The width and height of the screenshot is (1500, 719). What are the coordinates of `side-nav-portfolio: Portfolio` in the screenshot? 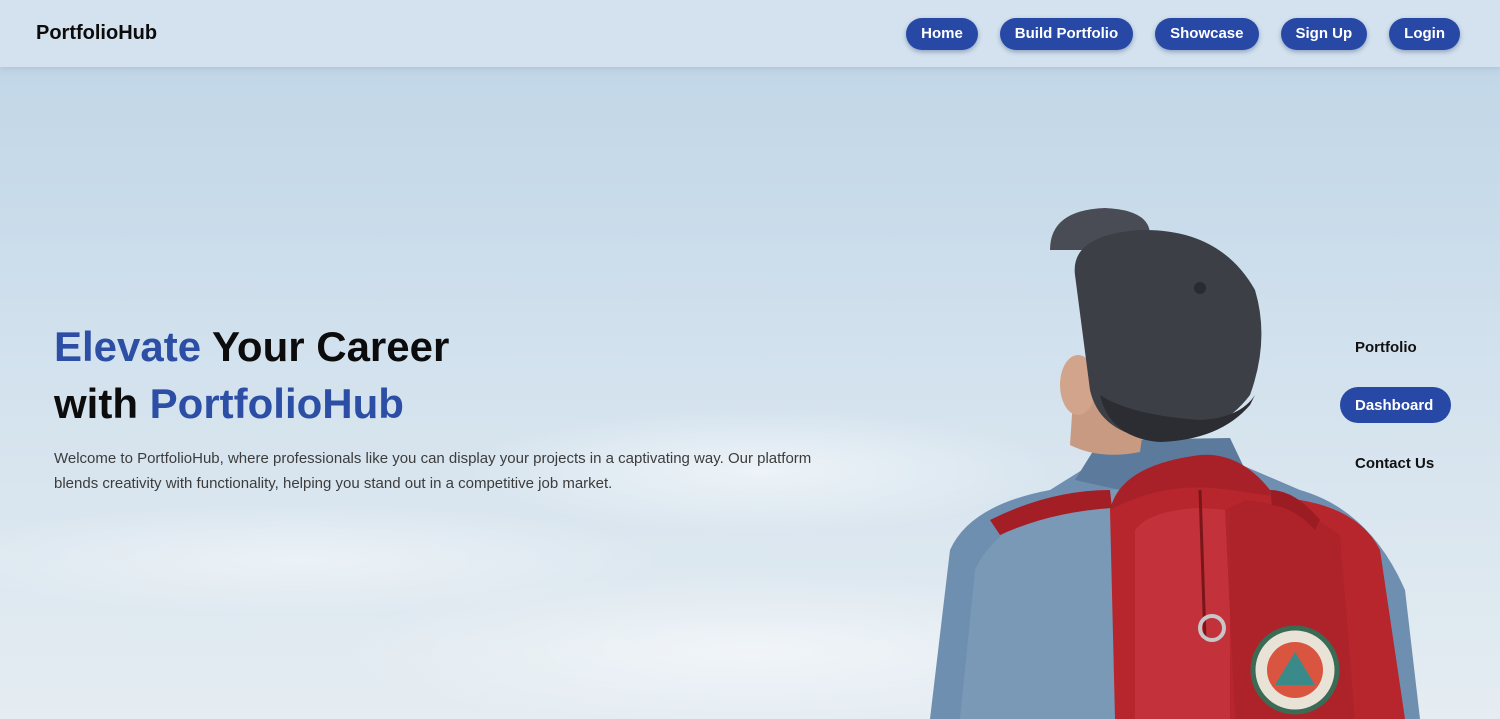 It's located at (1405, 347).